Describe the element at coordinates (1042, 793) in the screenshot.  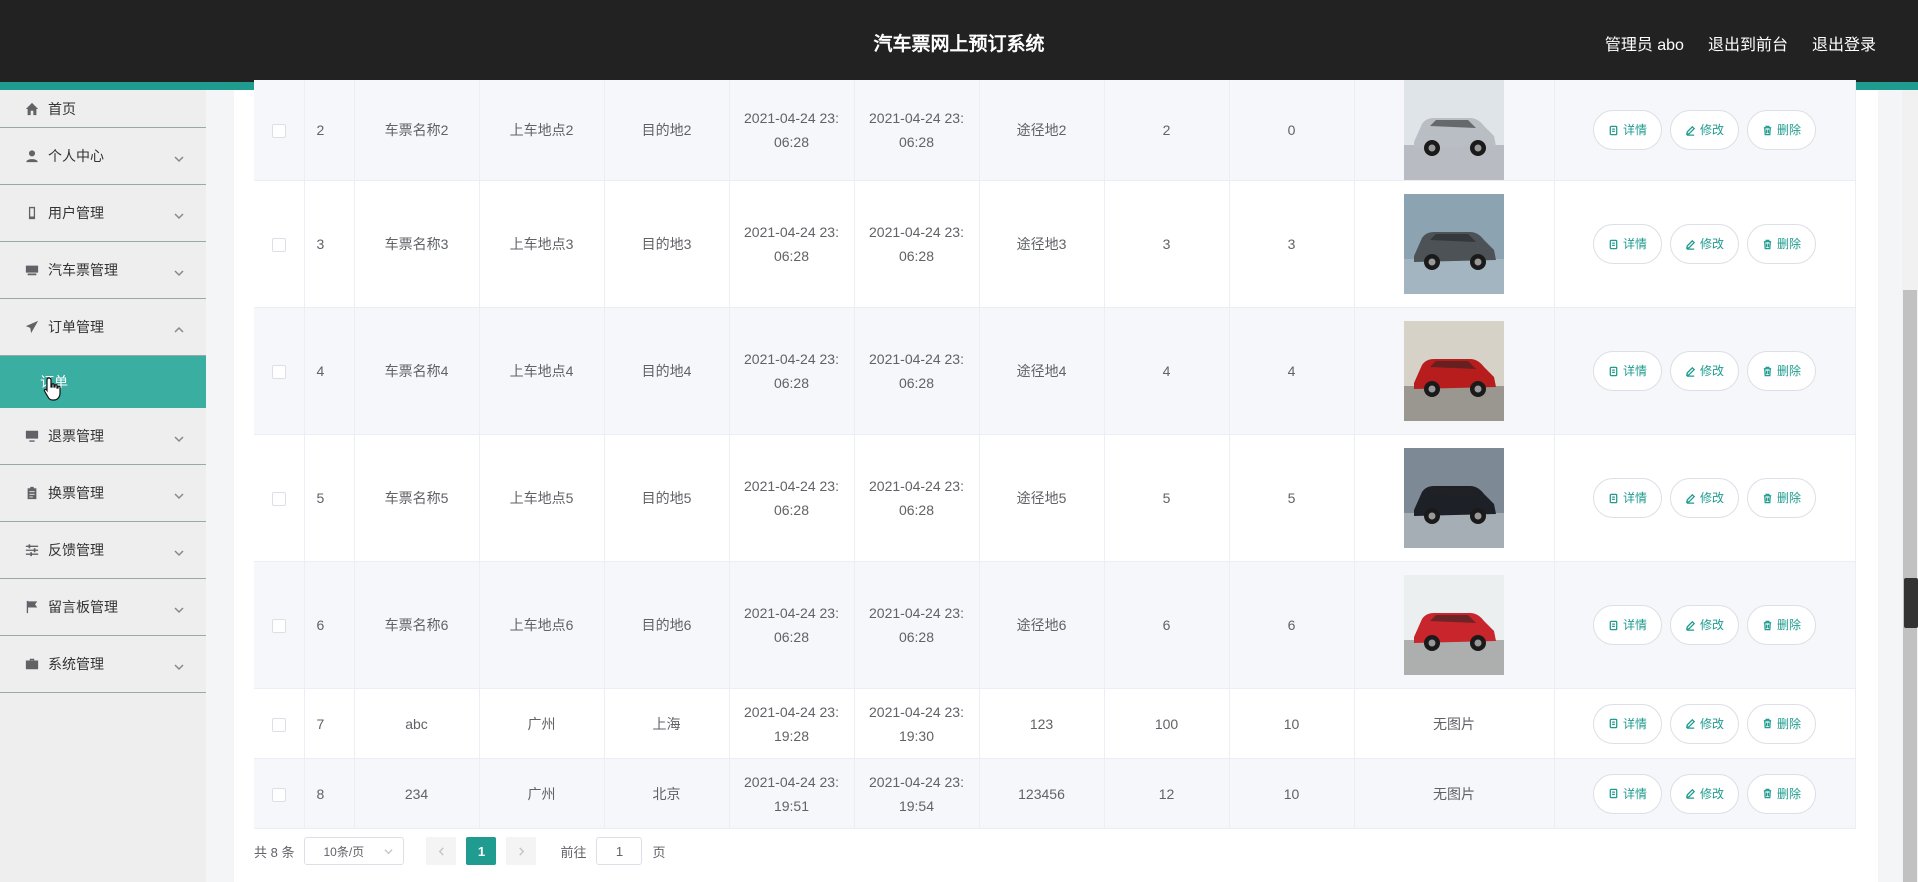
I see `cell-via: 123456` at that location.